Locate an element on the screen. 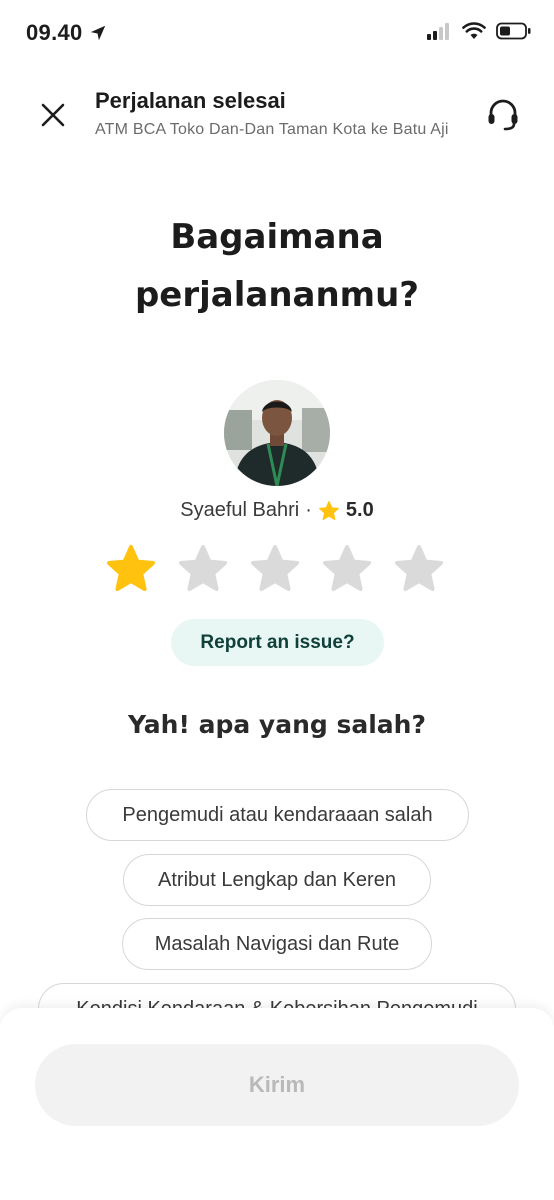 This screenshot has height=1200, width=554. feedback-heading: Yah! apa yang salah? is located at coordinates (277, 724).